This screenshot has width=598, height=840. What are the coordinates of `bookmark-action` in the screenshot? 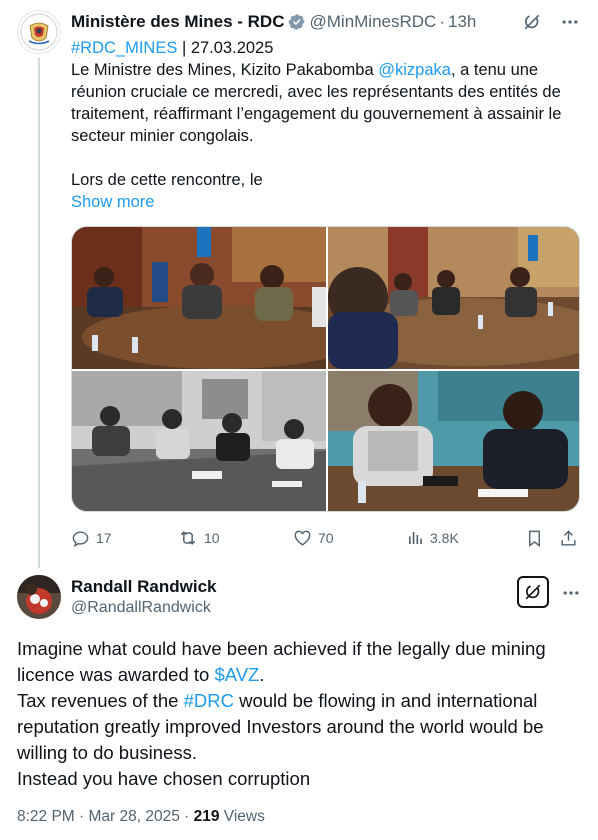 It's located at (542, 538).